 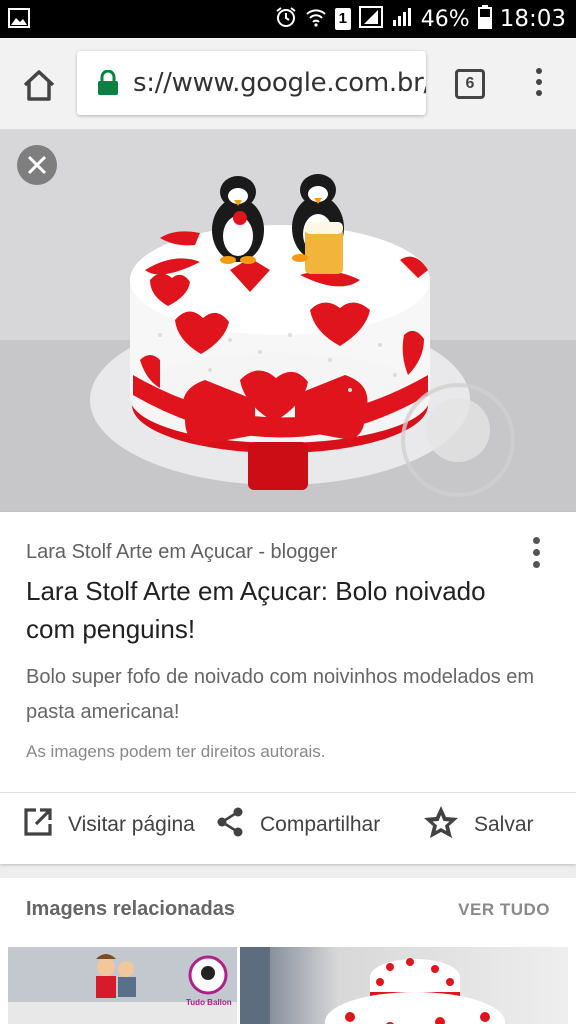 I want to click on home-icon, so click(x=39, y=85).